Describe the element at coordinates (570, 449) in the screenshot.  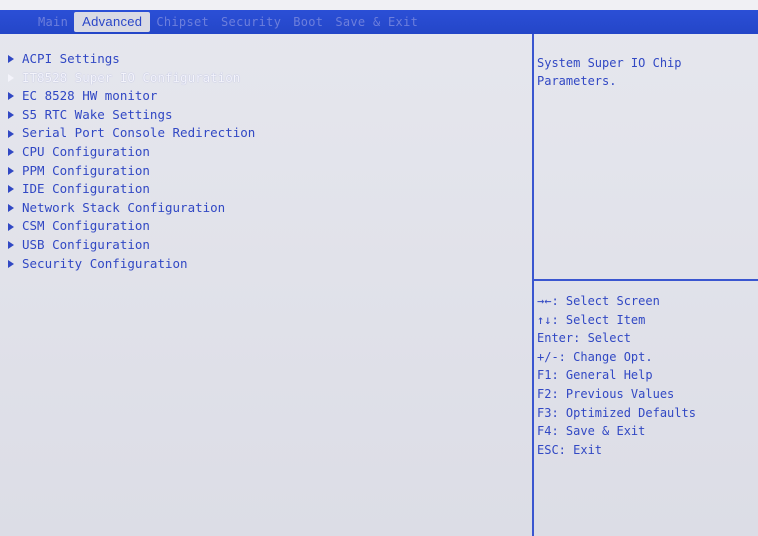
I see `key-hint-escape: ESC: Exit` at that location.